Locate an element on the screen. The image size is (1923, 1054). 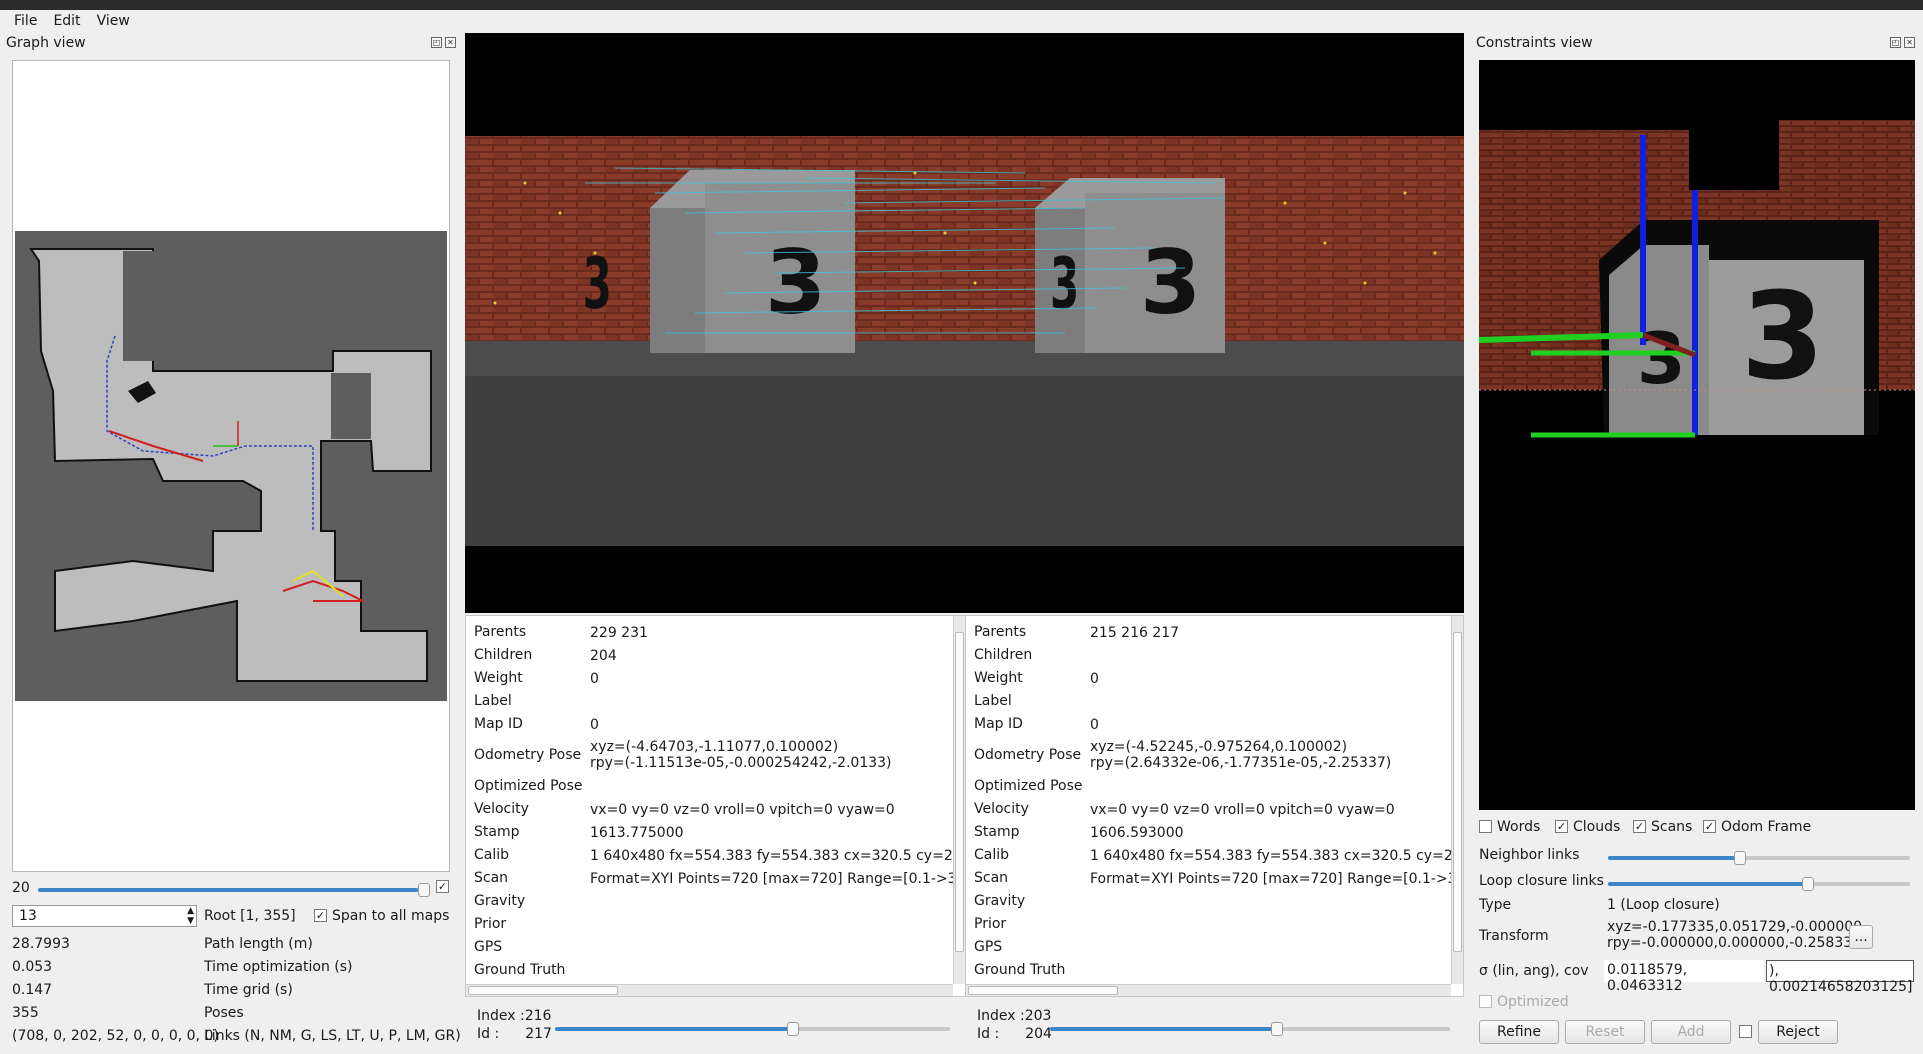
index-label-right: Index :203 is located at coordinates (1014, 1016).